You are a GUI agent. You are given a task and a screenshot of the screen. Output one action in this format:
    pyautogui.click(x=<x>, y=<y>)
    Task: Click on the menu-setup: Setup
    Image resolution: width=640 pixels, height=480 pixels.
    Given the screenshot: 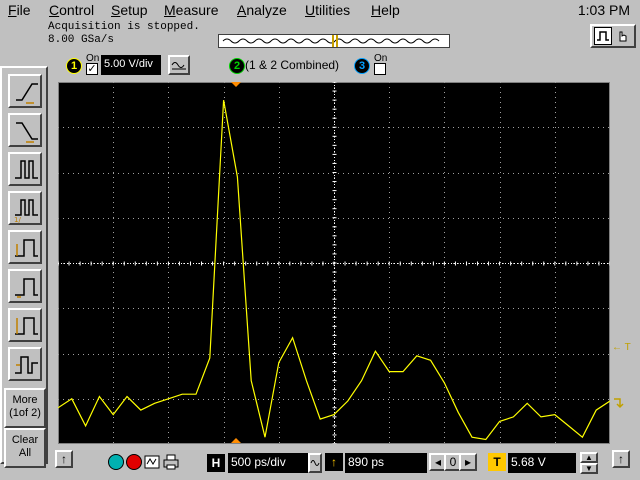 What is the action you would take?
    pyautogui.click(x=129, y=10)
    